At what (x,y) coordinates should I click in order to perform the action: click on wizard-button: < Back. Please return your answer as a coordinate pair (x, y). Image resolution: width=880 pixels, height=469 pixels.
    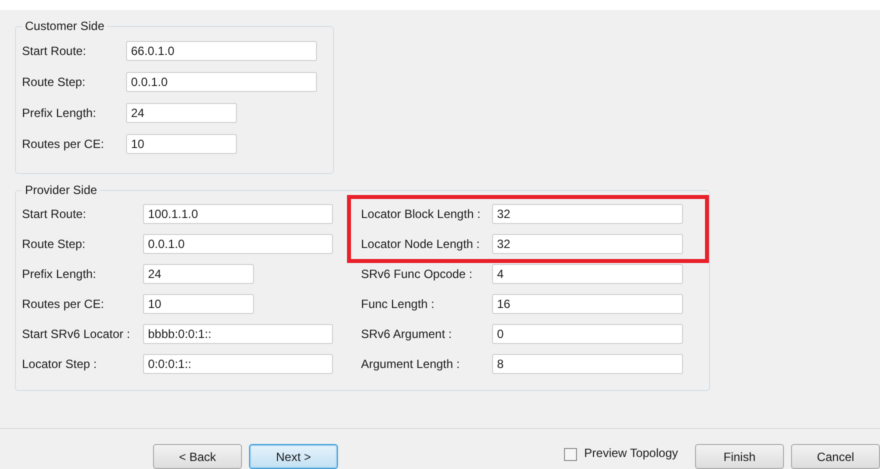
    Looking at the image, I should click on (197, 456).